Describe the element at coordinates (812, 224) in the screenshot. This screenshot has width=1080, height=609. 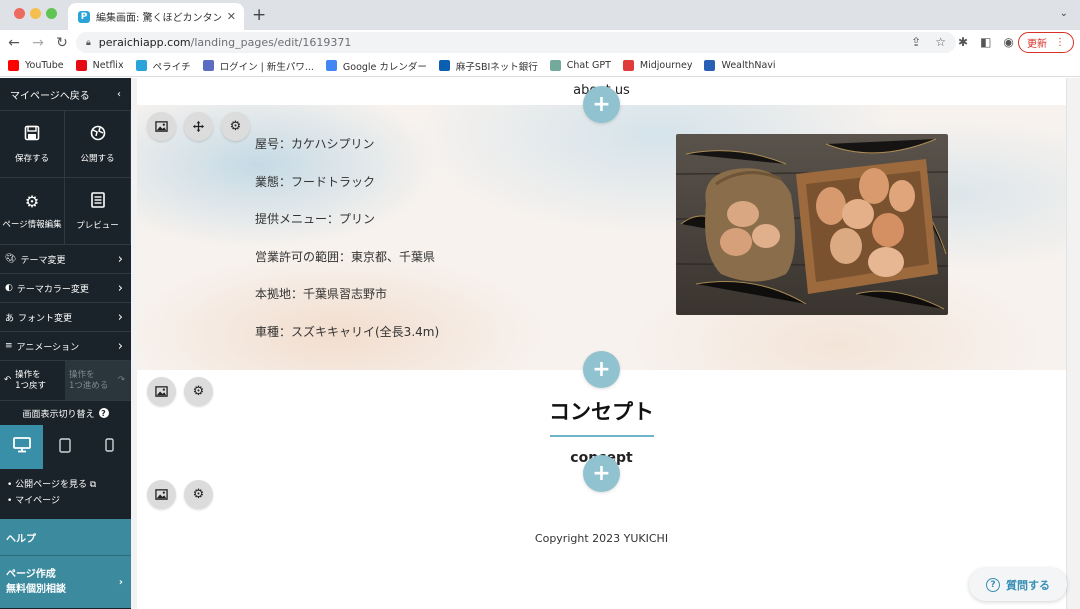
I see `eggs-in-crate-photo` at that location.